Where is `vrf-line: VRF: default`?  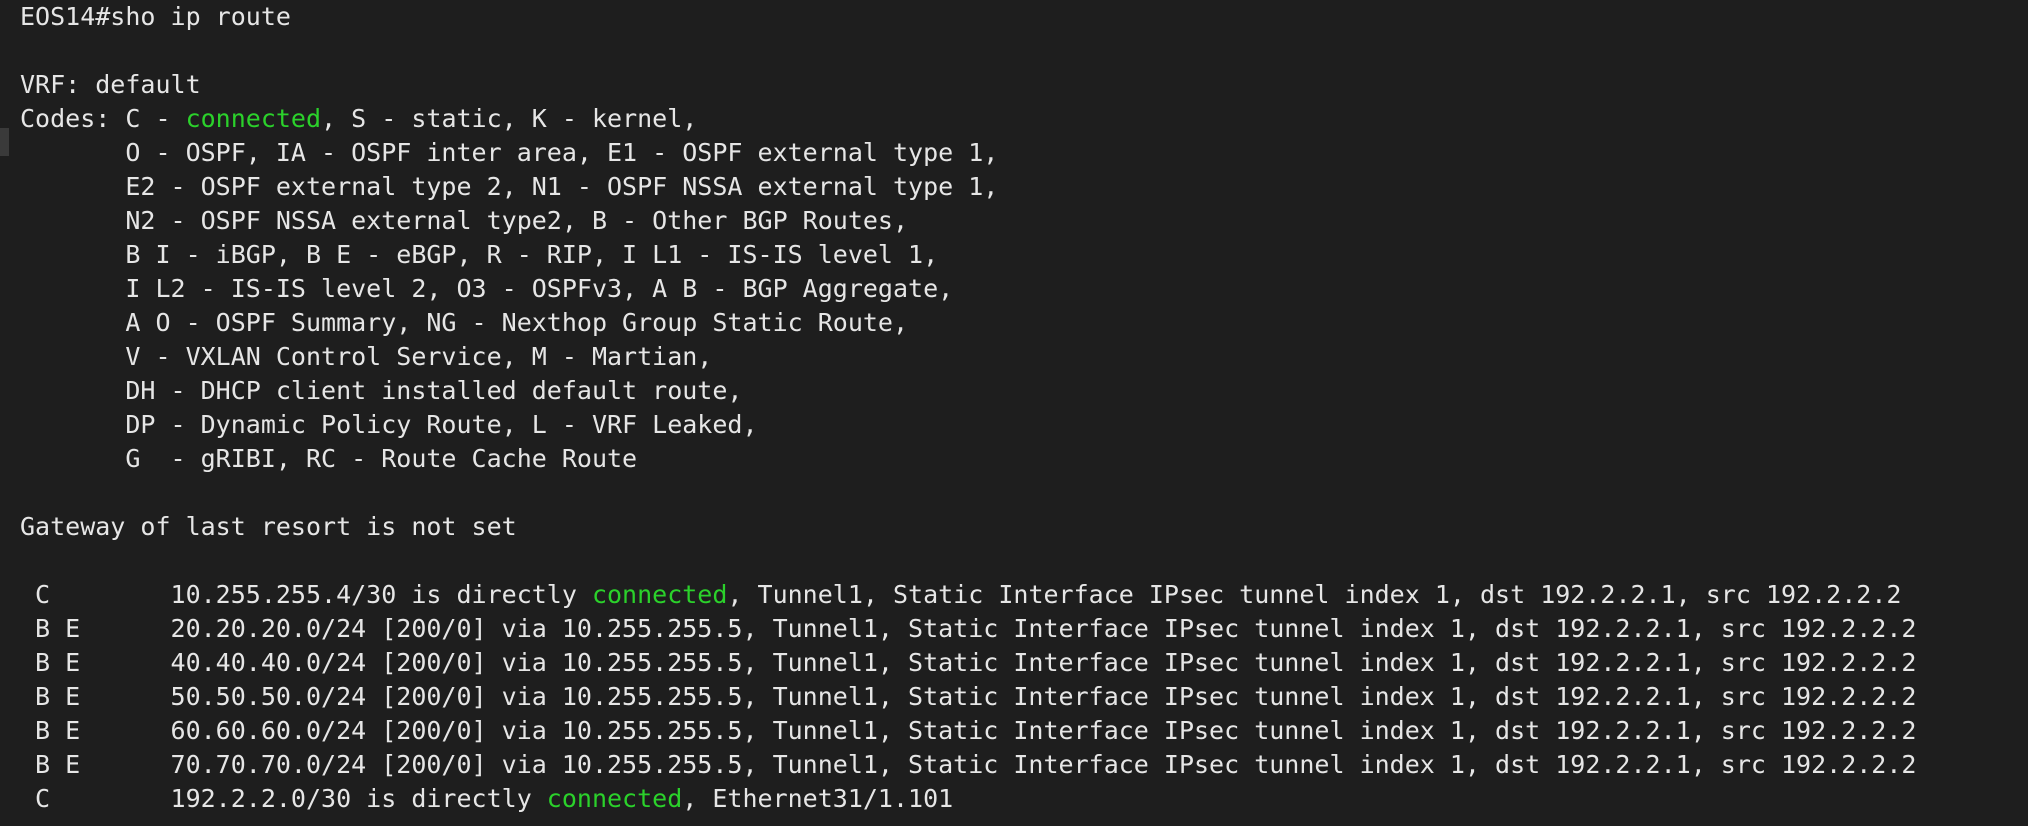
vrf-line: VRF: default is located at coordinates (110, 84).